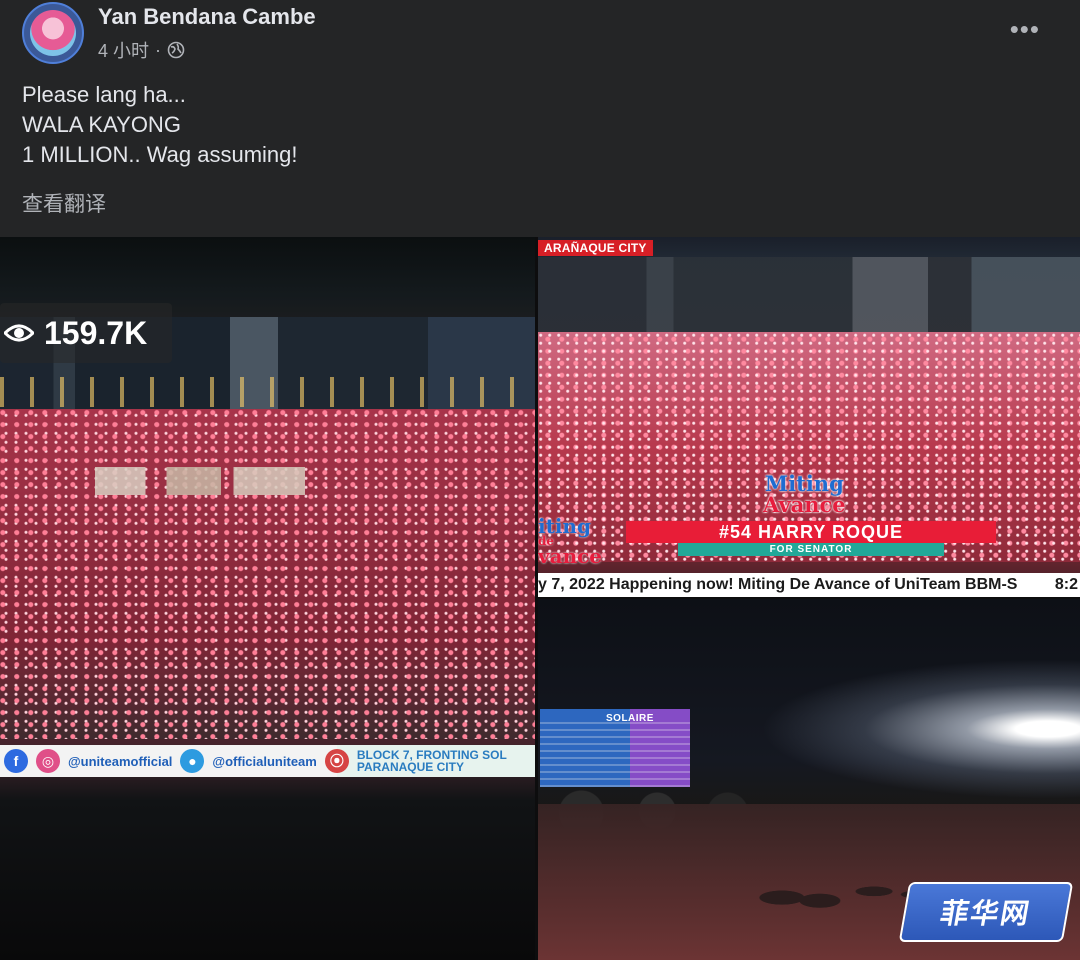 The image size is (1080, 960). What do you see at coordinates (410, 767) in the screenshot?
I see `event-location-line2: PARANAQUE CITY` at bounding box center [410, 767].